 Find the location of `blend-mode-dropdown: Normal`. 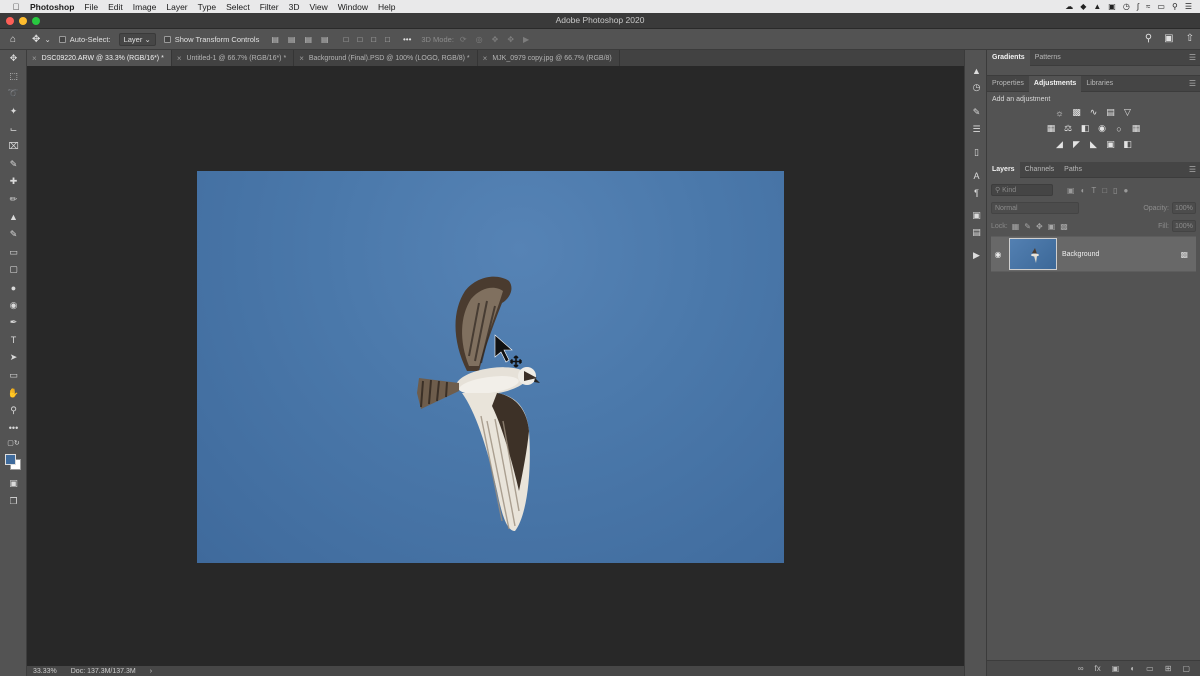

blend-mode-dropdown: Normal is located at coordinates (1035, 208).